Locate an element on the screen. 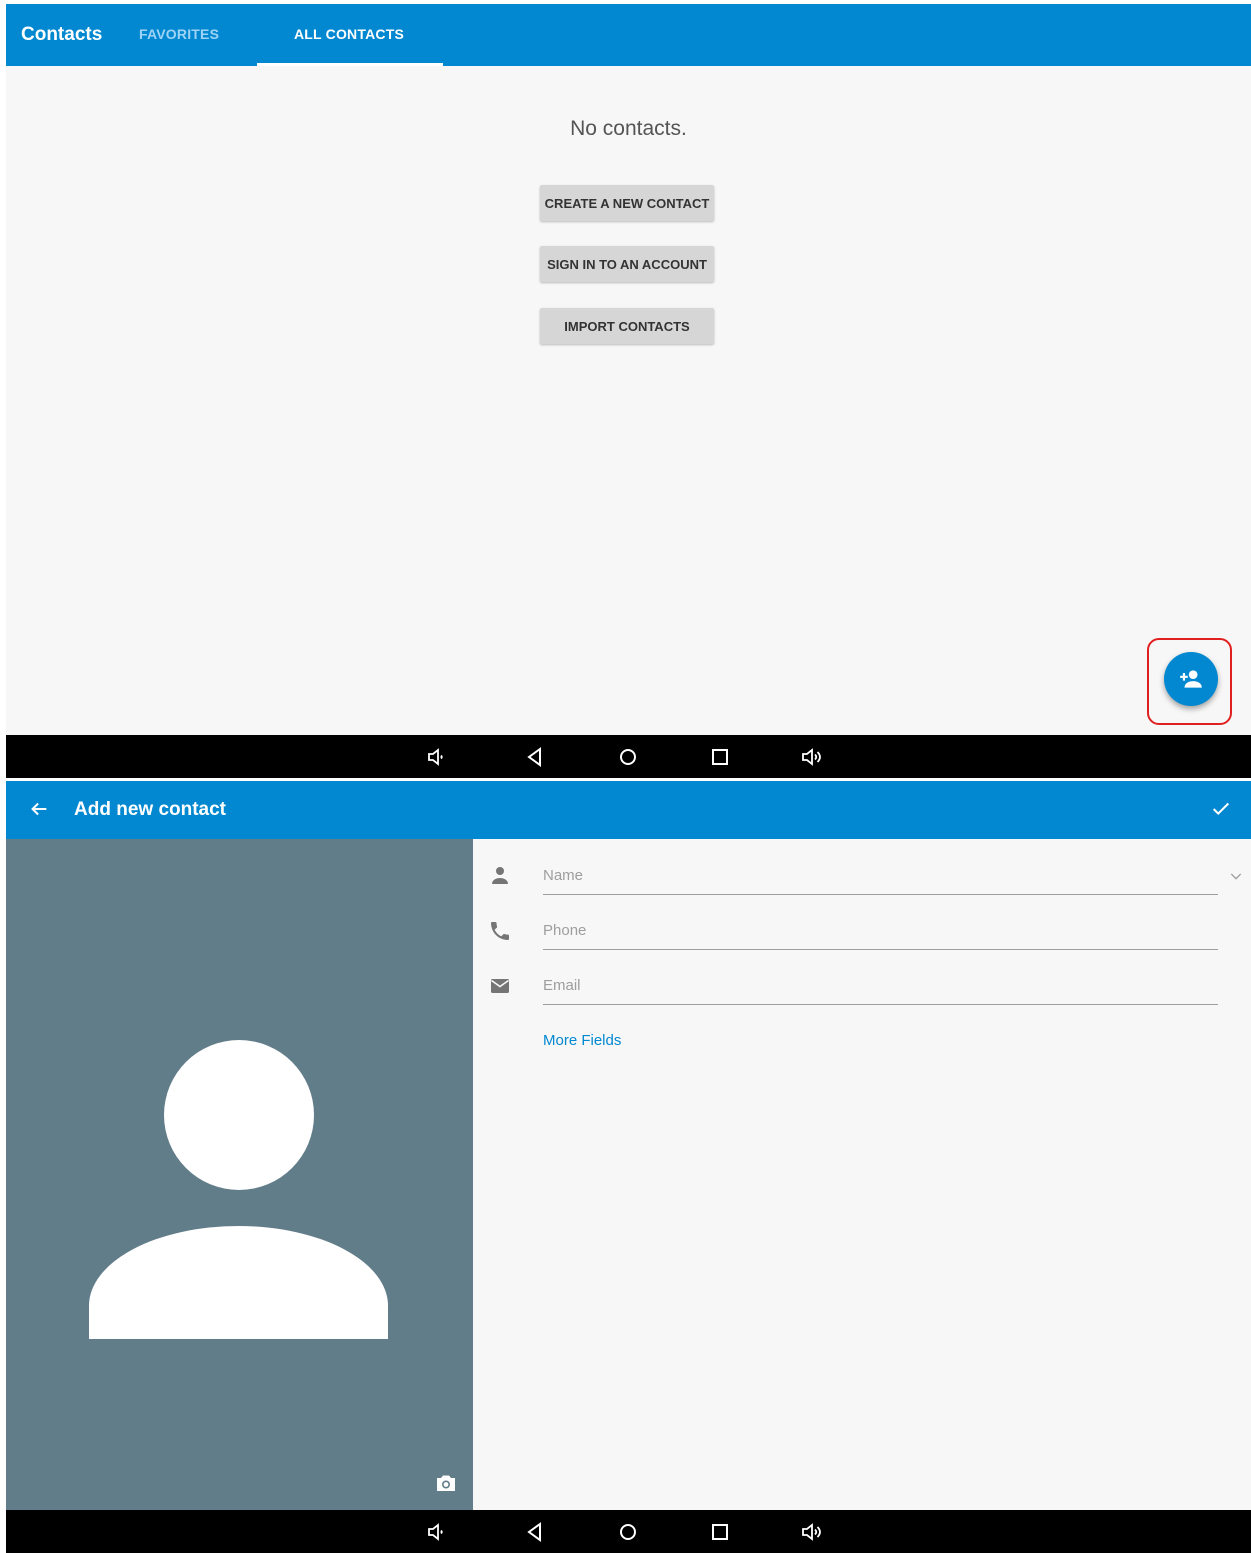  import-contacts-button: IMPORT CONTACTS is located at coordinates (627, 326).